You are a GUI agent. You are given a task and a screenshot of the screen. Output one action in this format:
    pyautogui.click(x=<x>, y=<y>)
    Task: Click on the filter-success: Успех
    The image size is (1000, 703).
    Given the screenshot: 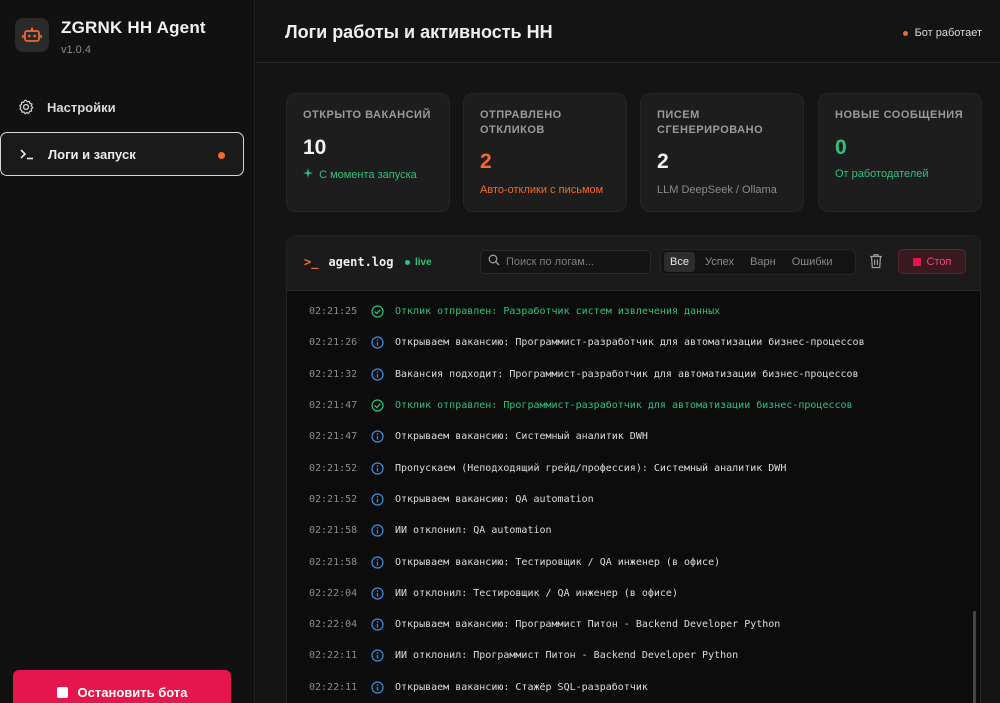 What is the action you would take?
    pyautogui.click(x=719, y=262)
    